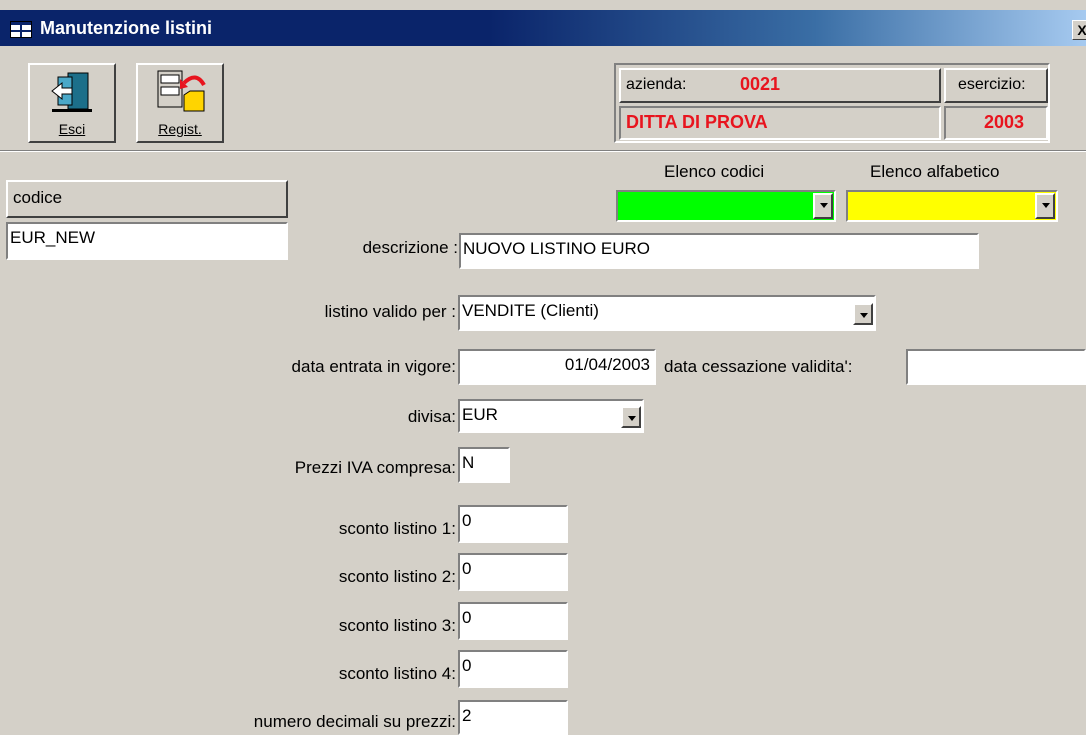 The height and width of the screenshot is (735, 1086). Describe the element at coordinates (697, 122) in the screenshot. I see `azienda-name: DITTA DI PROVA` at that location.